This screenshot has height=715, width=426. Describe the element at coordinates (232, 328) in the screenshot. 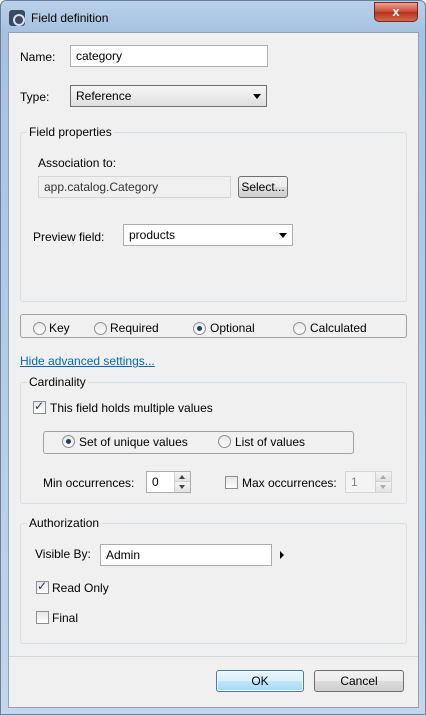

I see `radio-optional-label: Optional` at that location.